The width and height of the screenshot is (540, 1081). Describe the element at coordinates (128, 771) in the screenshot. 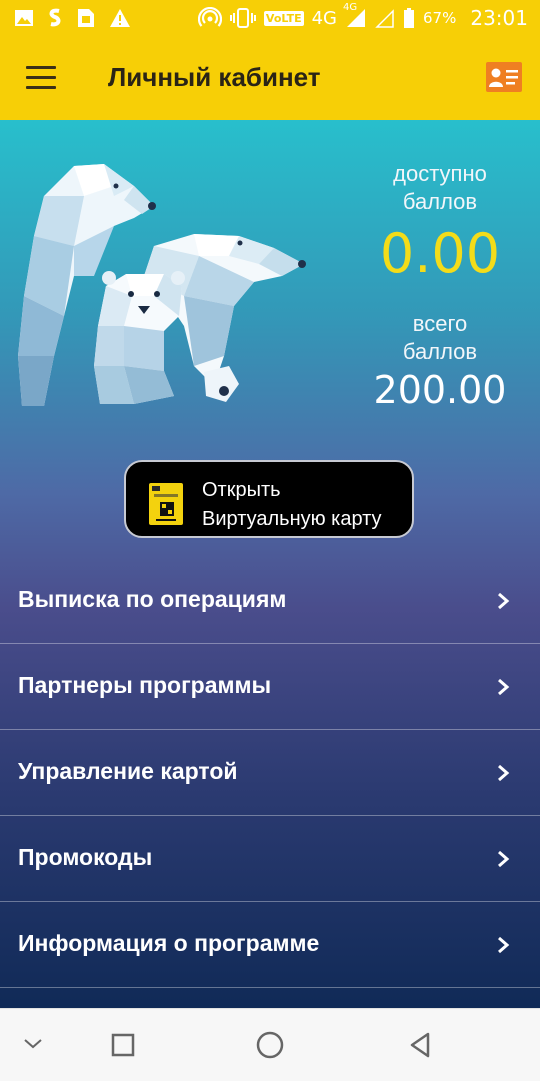

I see `menu-item-label: Управление картой` at that location.